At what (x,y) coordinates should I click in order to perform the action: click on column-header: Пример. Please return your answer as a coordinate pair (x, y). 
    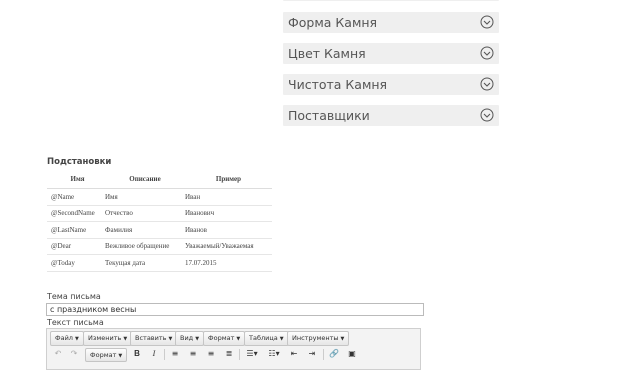
    Looking at the image, I should click on (228, 179).